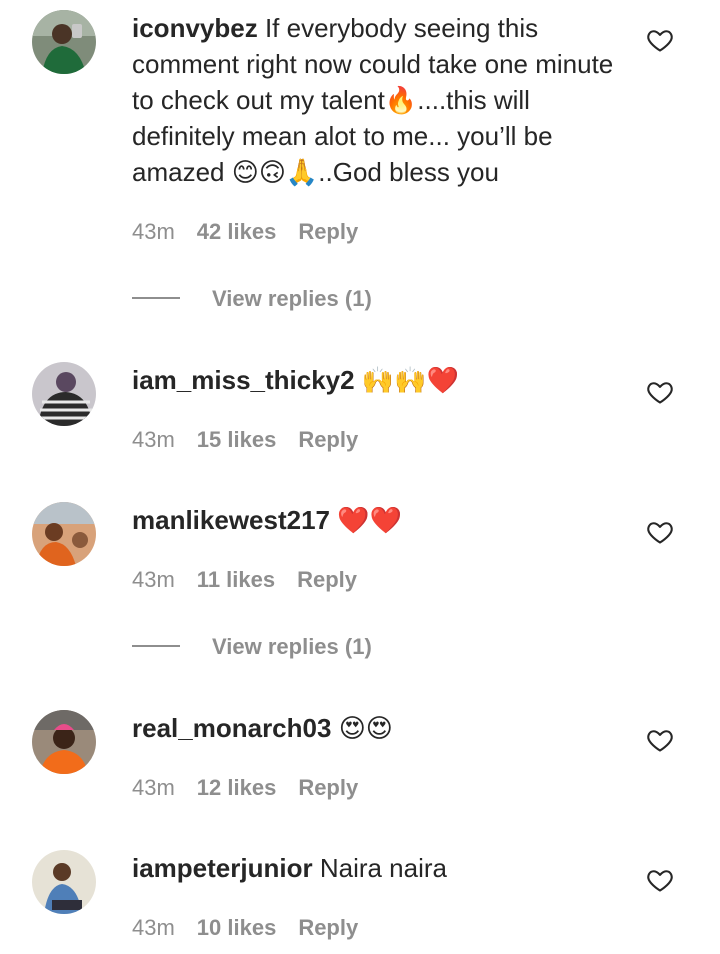 The height and width of the screenshot is (954, 720). I want to click on comment-body: iam_miss_thicky2 🙌🙌❤️, so click(377, 380).